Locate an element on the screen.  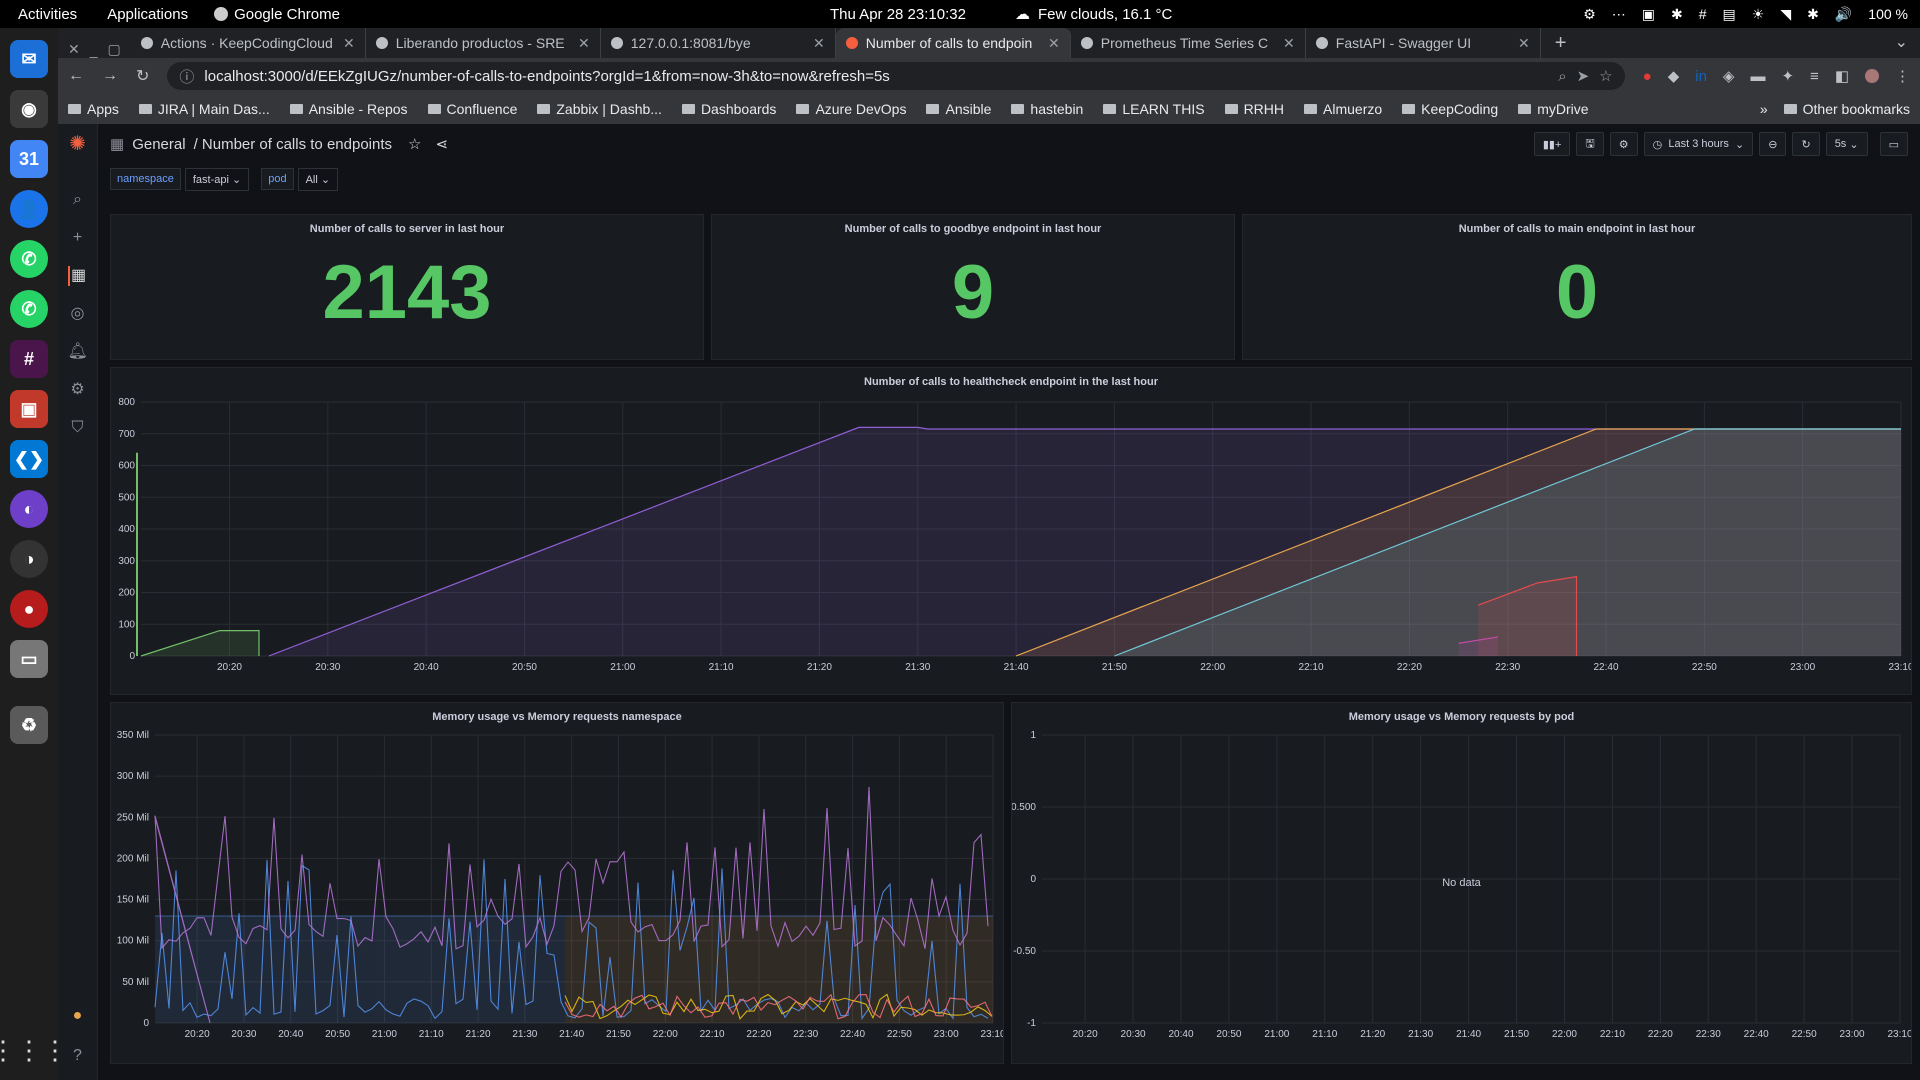
github-desktop-icon: ◐ is located at coordinates (29, 509).